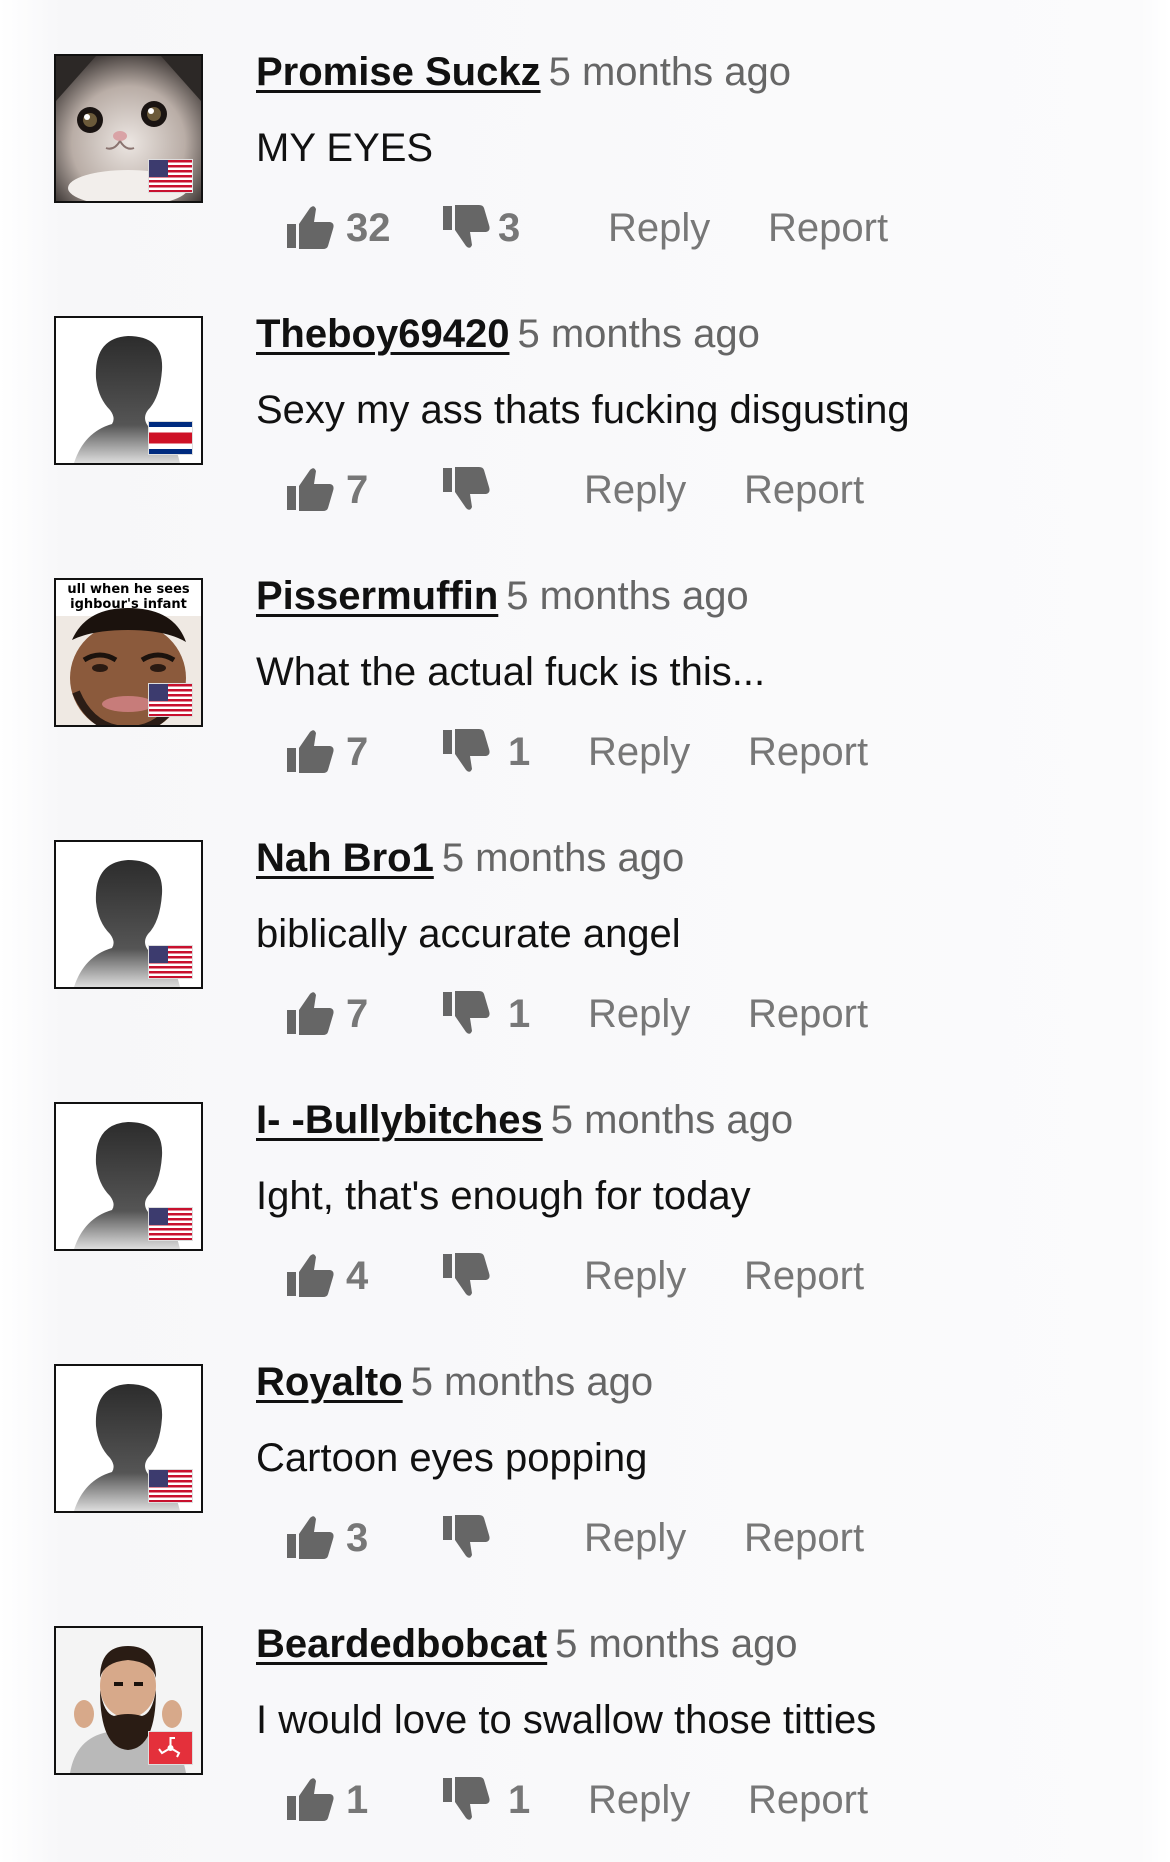 The width and height of the screenshot is (1170, 1862). I want to click on comment-meta: Royalto 5 months ago, so click(454, 1382).